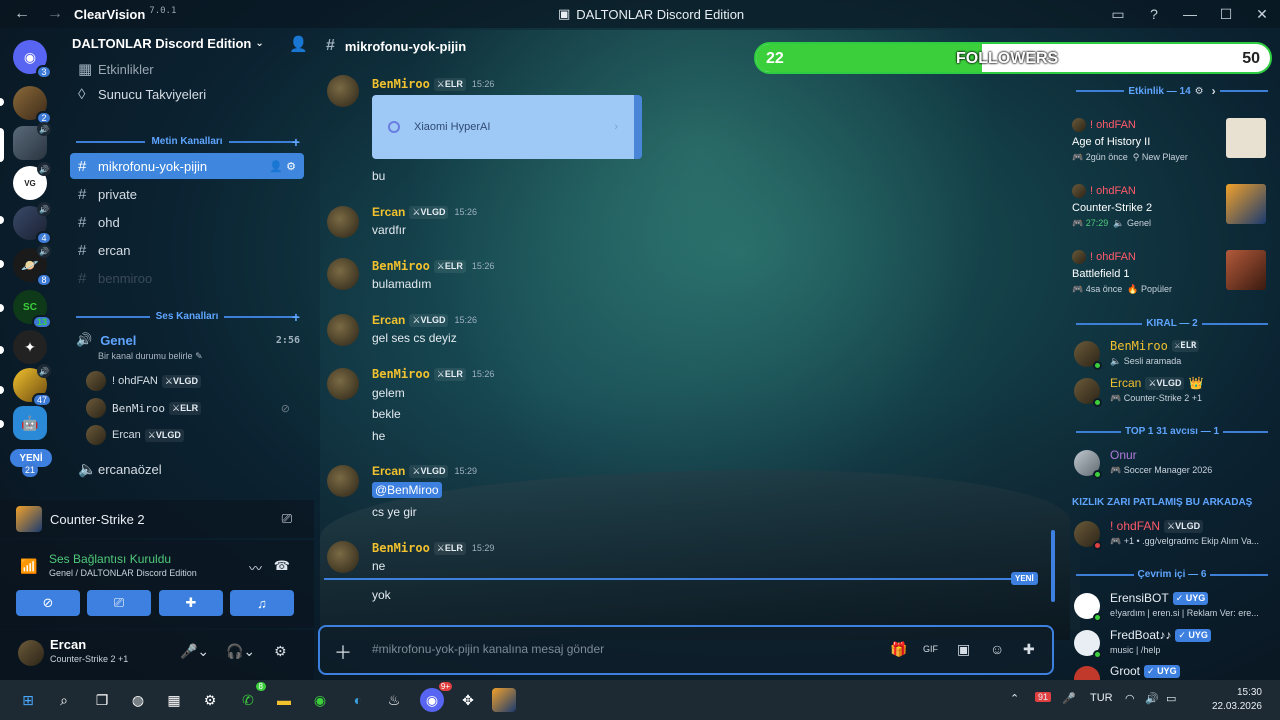 The width and height of the screenshot is (1280, 720). I want to click on file-explorer-icon: ▬, so click(284, 700).